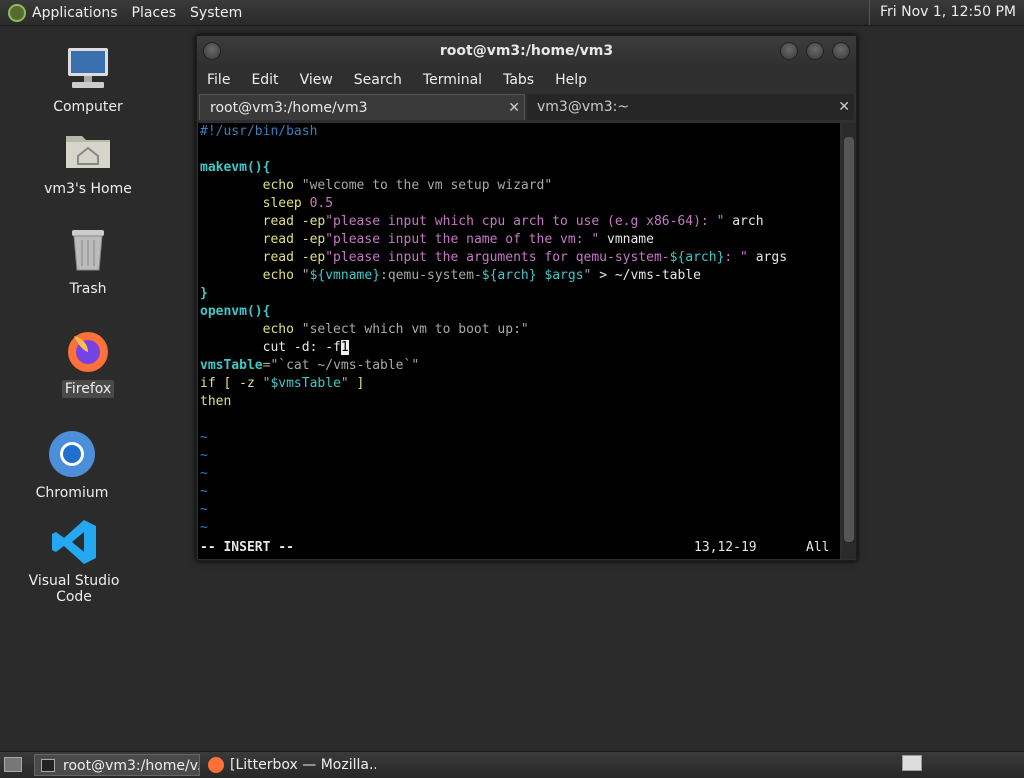  What do you see at coordinates (88, 68) in the screenshot?
I see `computer-icon` at bounding box center [88, 68].